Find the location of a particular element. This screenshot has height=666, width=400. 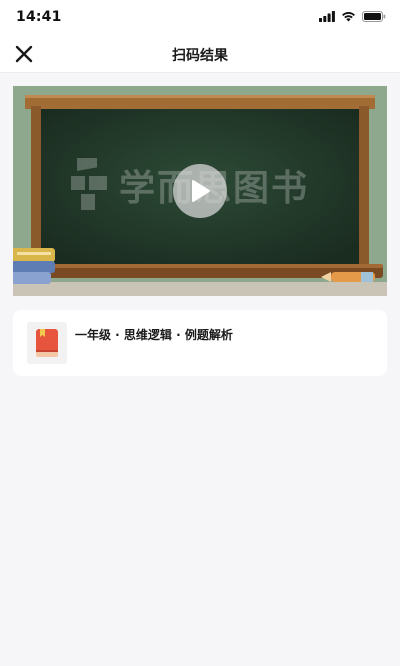

book-title: 一年级 · 思维逻辑 · 例题解析 is located at coordinates (154, 335).